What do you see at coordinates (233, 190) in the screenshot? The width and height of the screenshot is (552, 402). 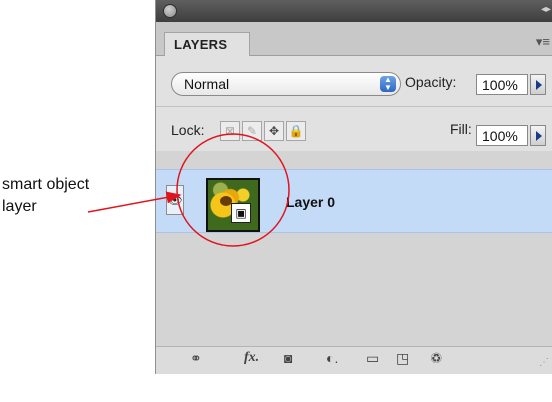 I see `highlight-circle` at bounding box center [233, 190].